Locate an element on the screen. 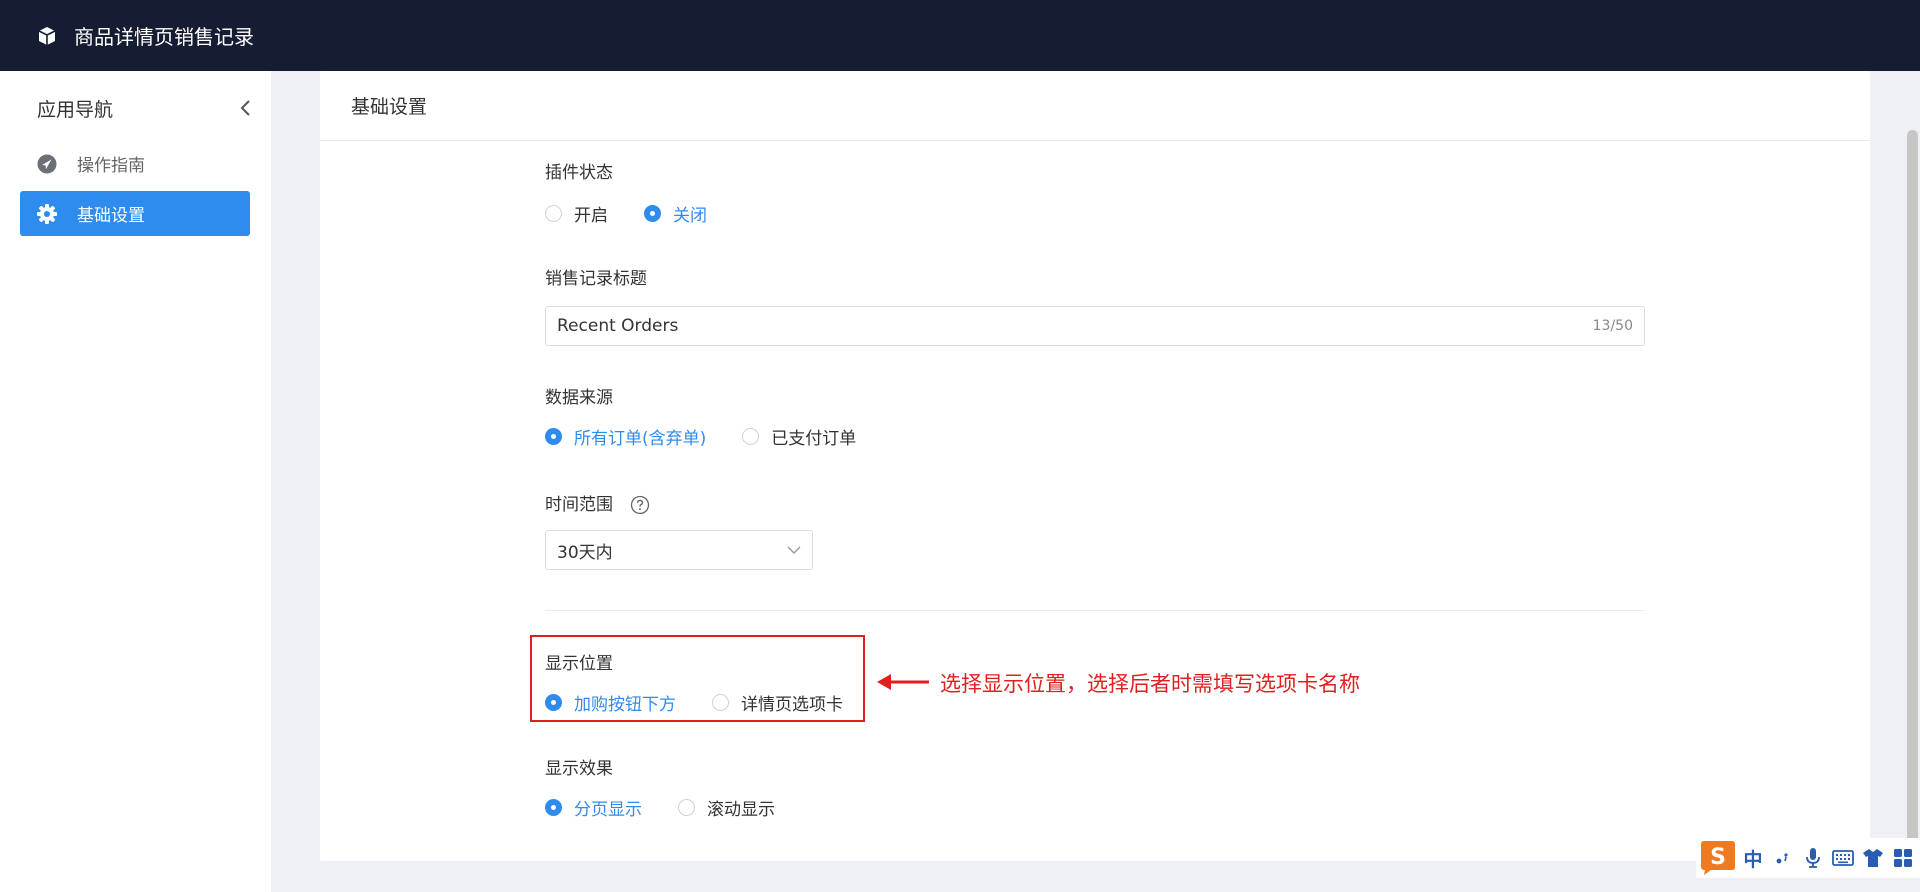  keyboard-icon is located at coordinates (1843, 858).